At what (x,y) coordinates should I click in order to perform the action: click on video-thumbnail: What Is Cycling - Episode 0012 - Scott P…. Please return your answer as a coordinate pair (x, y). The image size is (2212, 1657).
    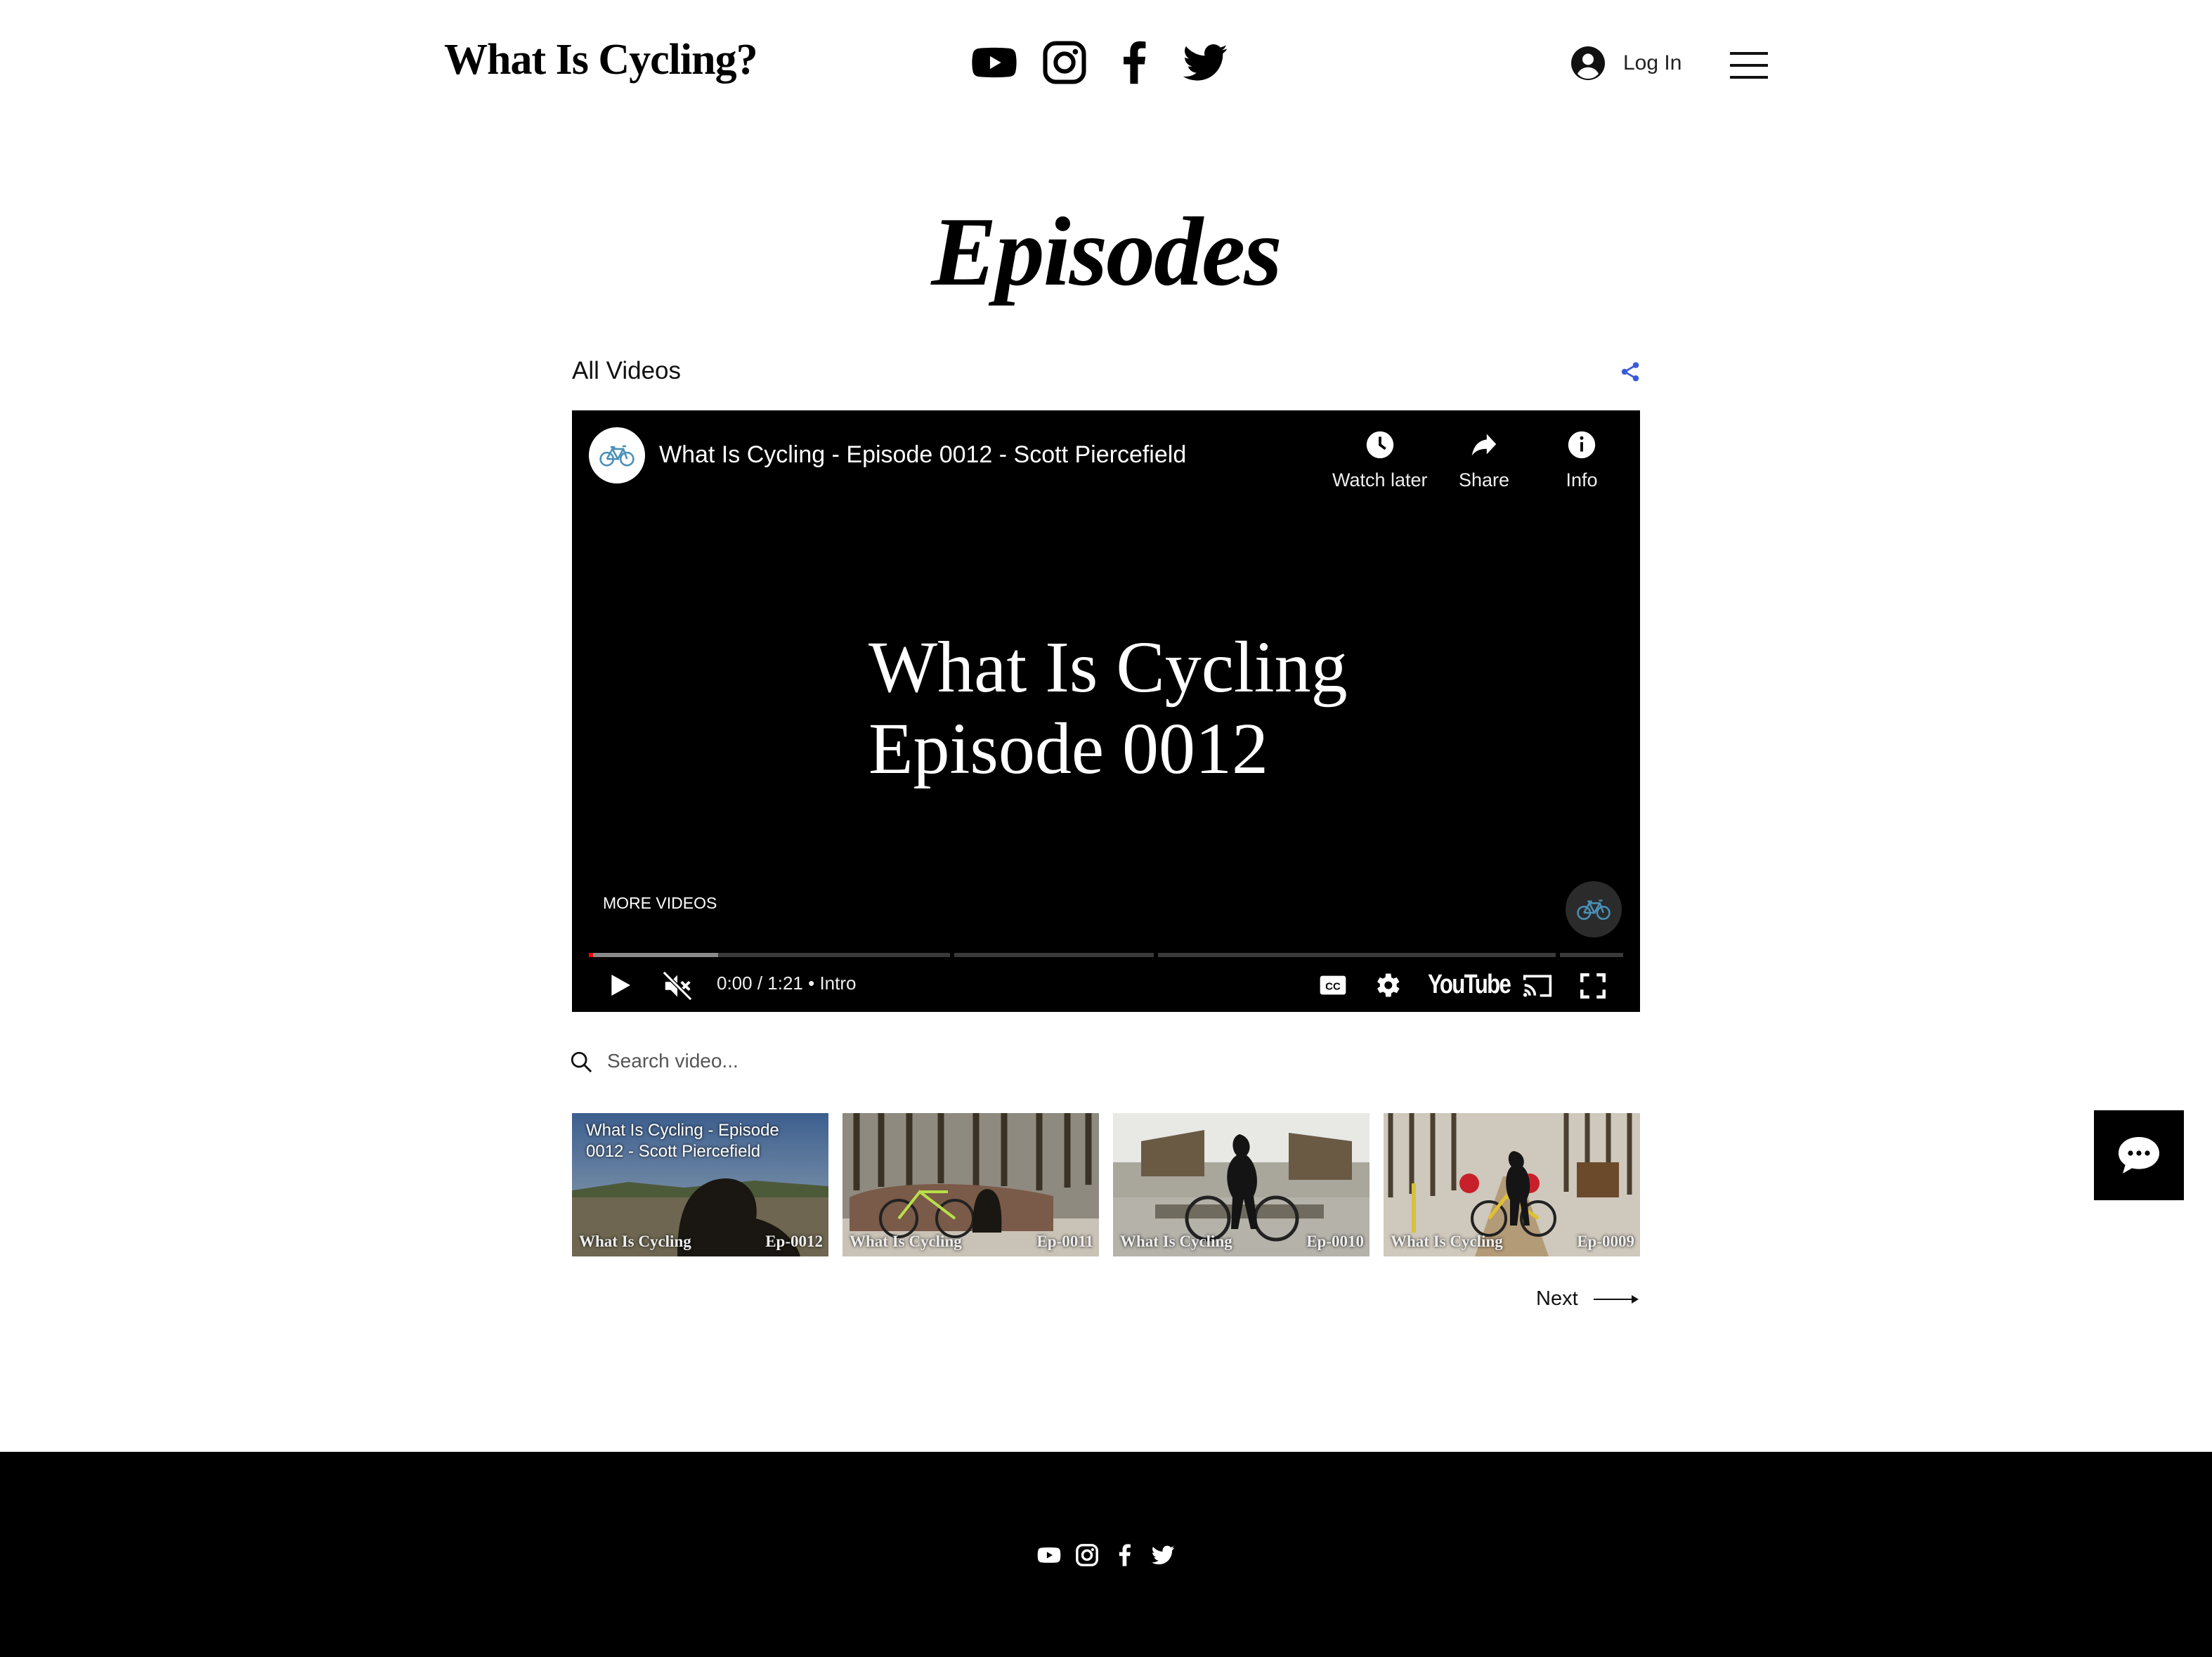
    Looking at the image, I should click on (700, 1184).